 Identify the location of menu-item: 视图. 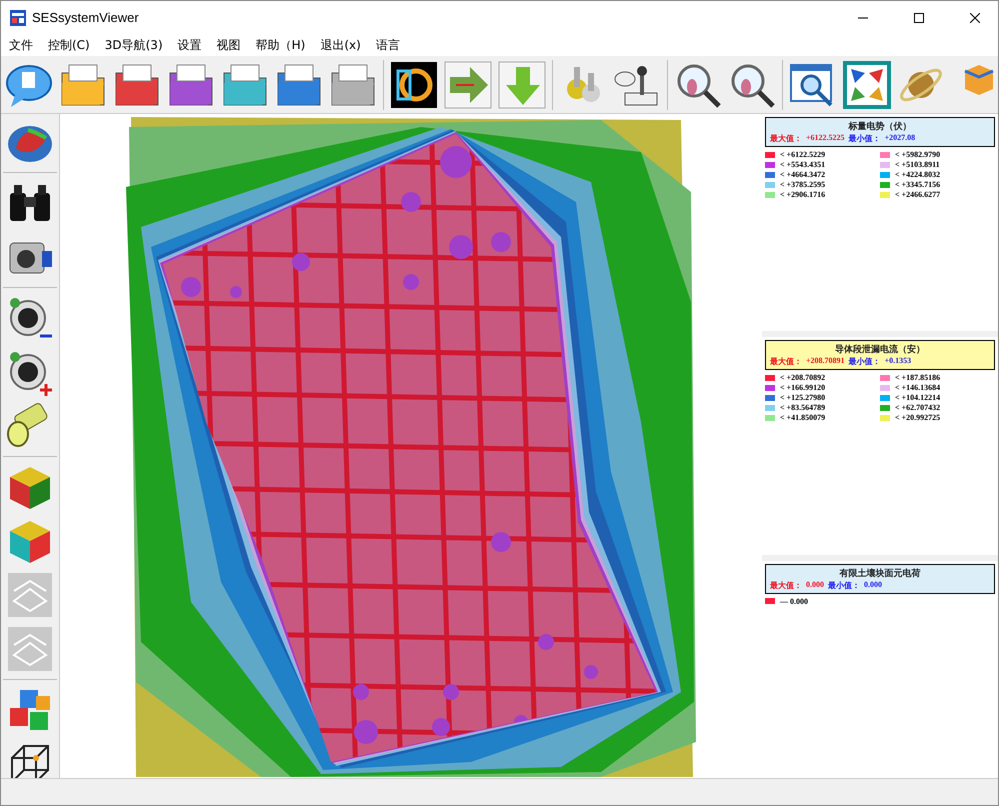
(228, 45).